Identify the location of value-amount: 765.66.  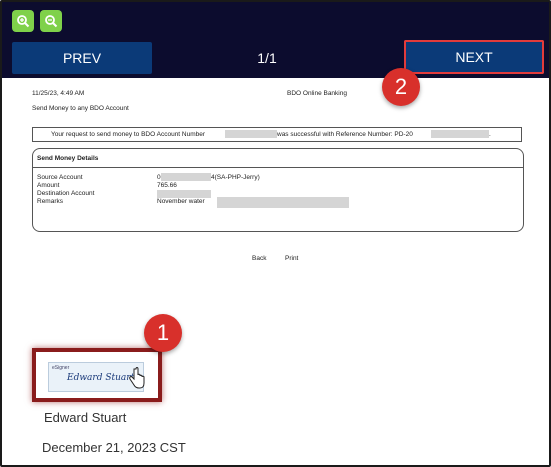
(167, 185).